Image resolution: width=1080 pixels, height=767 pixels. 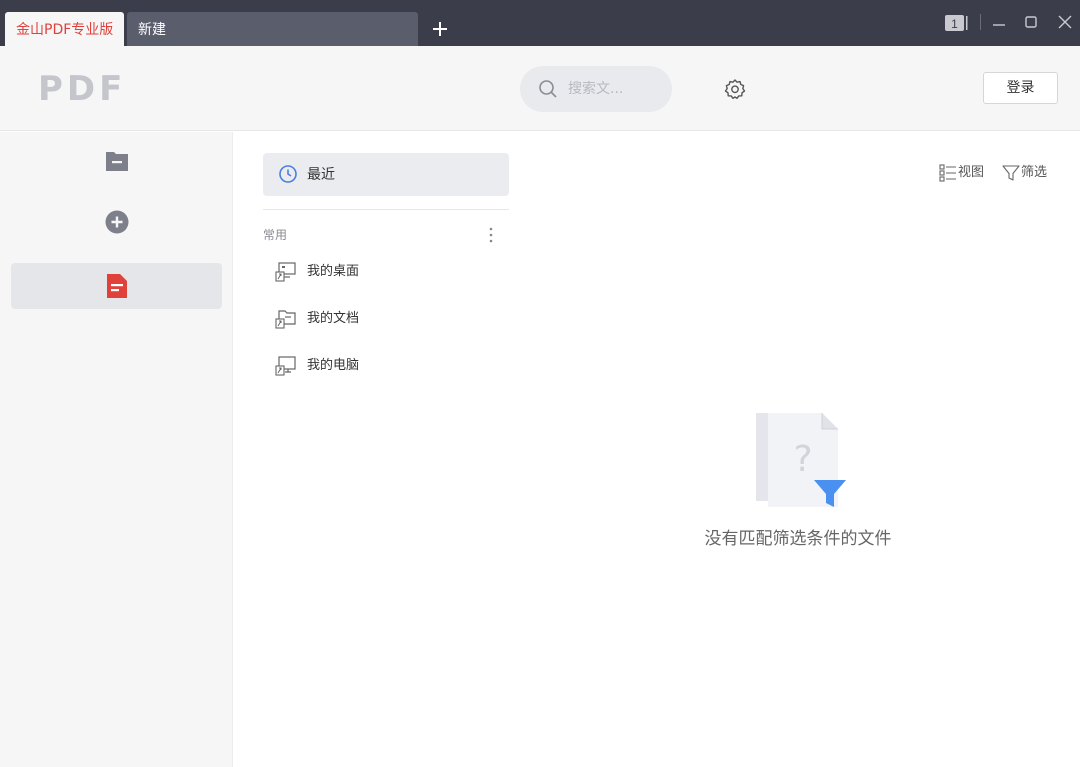 I want to click on computer-icon, so click(x=285, y=366).